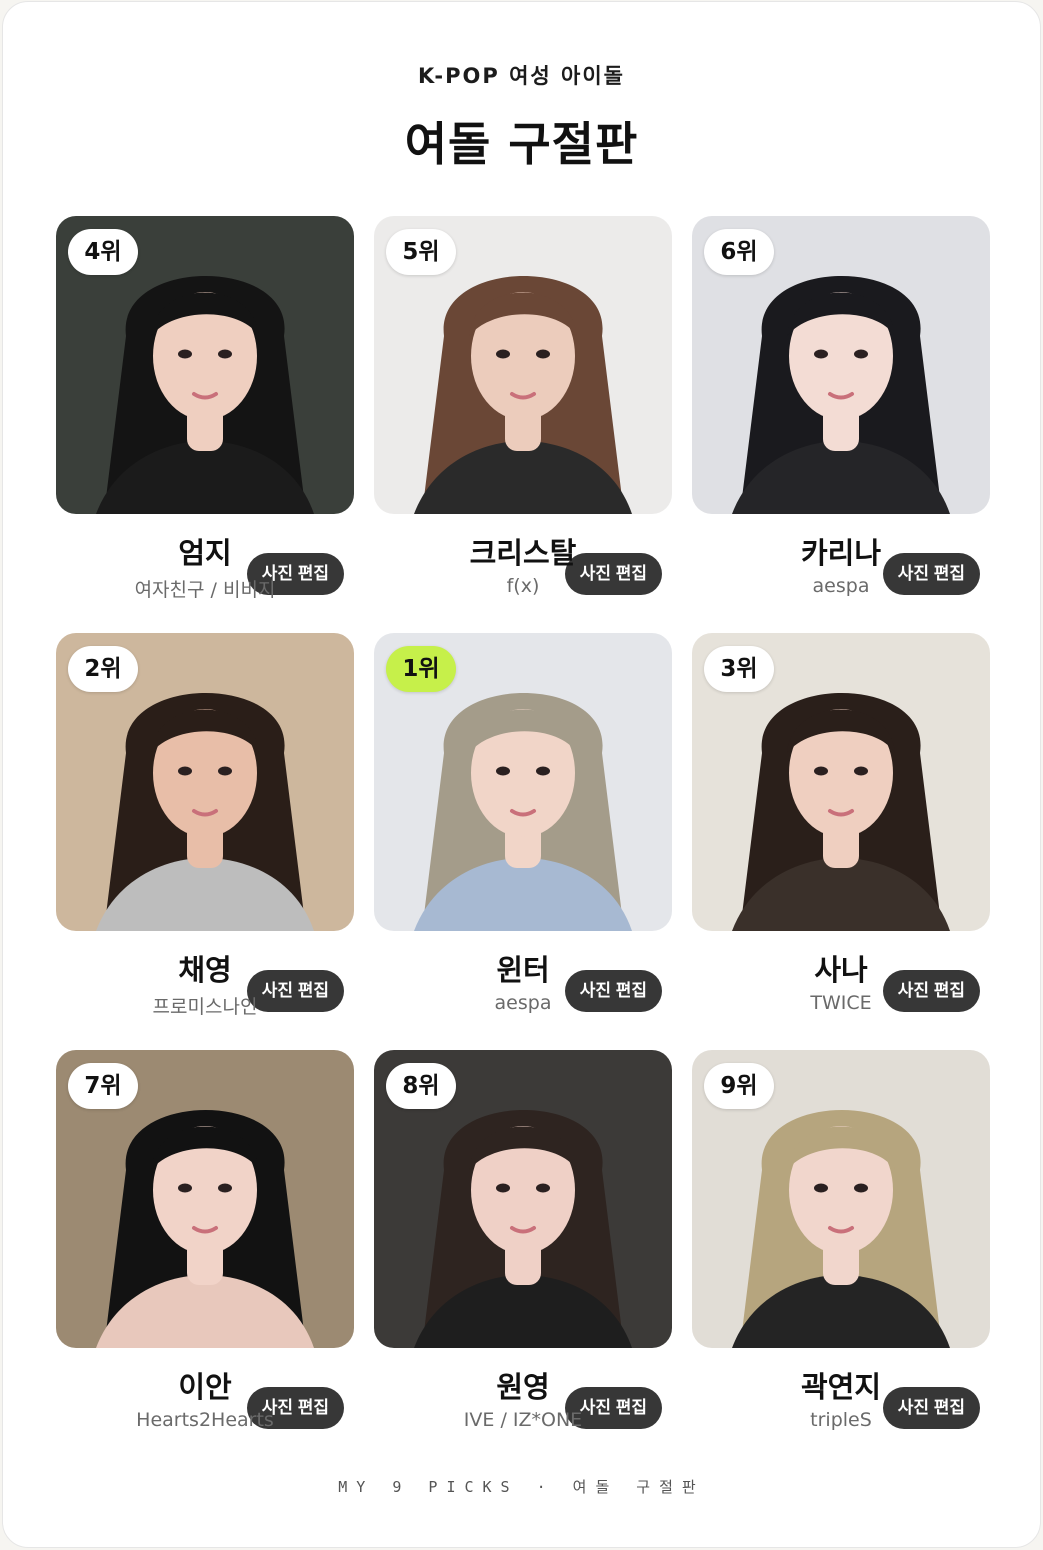 This screenshot has height=1550, width=1043. Describe the element at coordinates (205, 590) in the screenshot. I see `idol-group: 여자친구 / 비비지` at that location.